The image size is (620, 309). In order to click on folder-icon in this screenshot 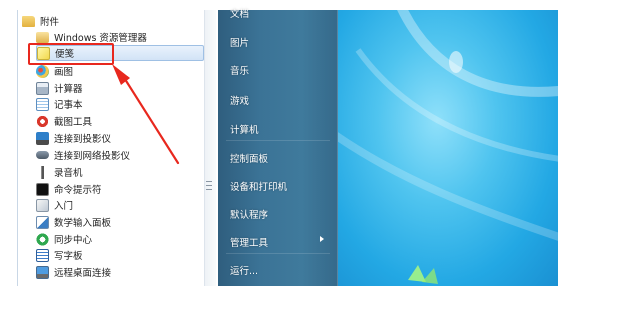, I will do `click(28, 21)`.